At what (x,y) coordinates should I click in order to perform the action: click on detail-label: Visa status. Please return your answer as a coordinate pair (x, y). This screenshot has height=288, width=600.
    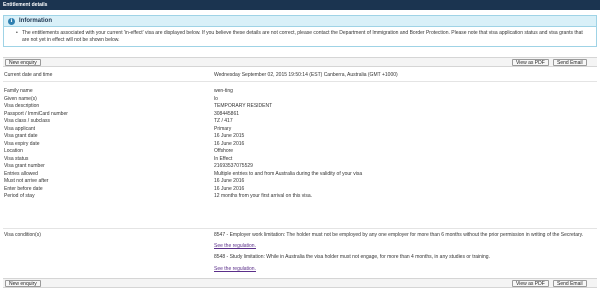
    Looking at the image, I should click on (16, 158).